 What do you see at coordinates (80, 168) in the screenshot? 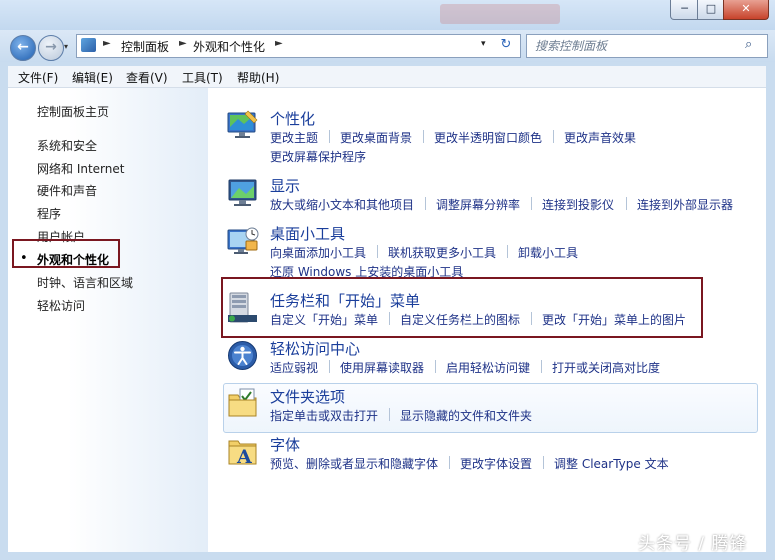
I see `left-nav-network: 网络和 Internet` at bounding box center [80, 168].